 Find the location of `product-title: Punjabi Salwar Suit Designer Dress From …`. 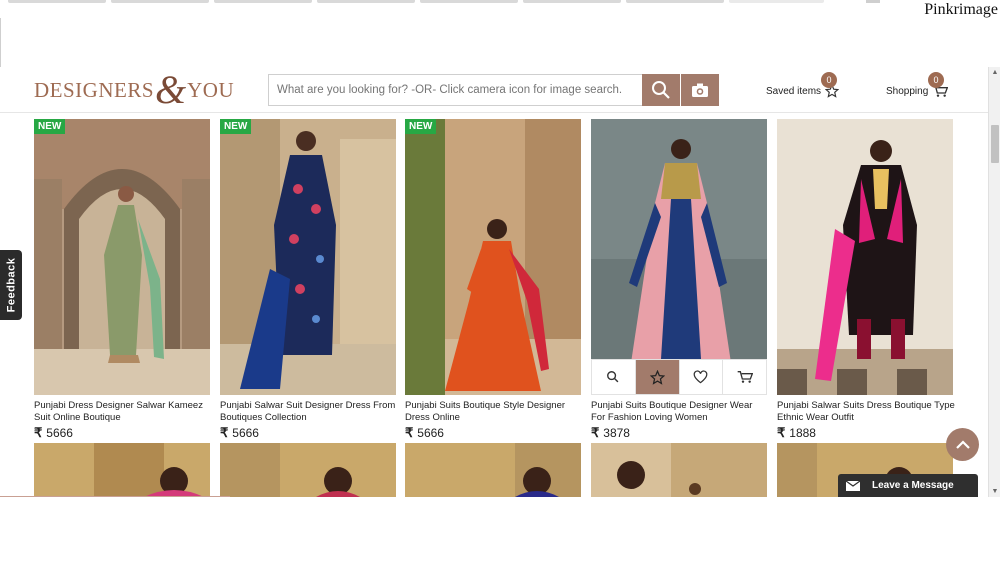

product-title: Punjabi Salwar Suit Designer Dress From … is located at coordinates (309, 412).